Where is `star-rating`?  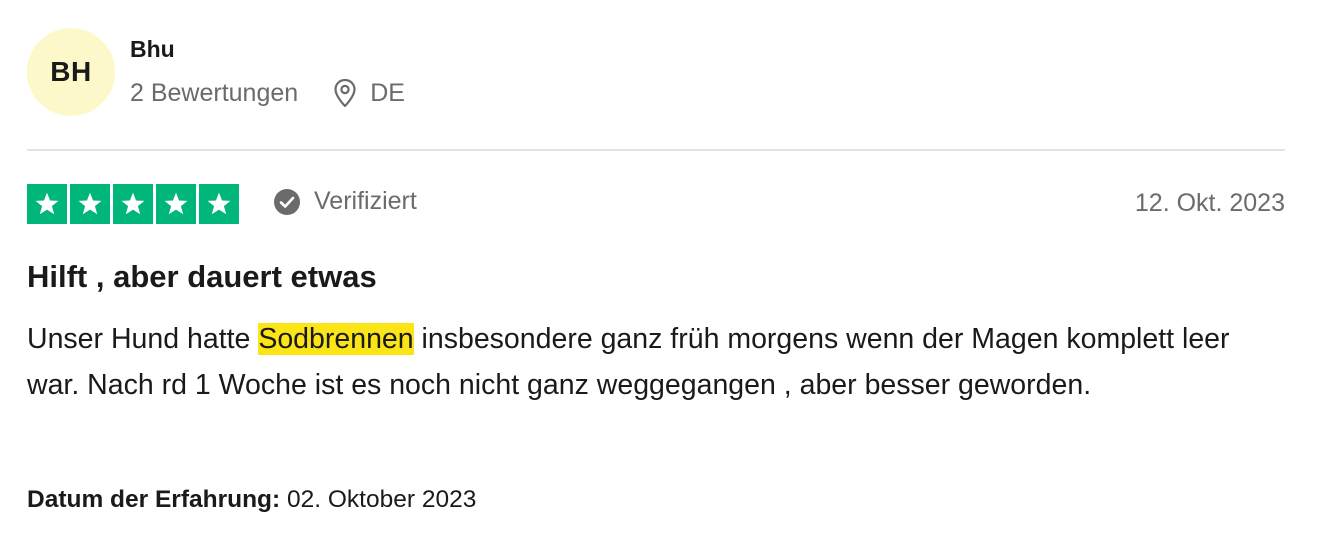
star-rating is located at coordinates (134, 204).